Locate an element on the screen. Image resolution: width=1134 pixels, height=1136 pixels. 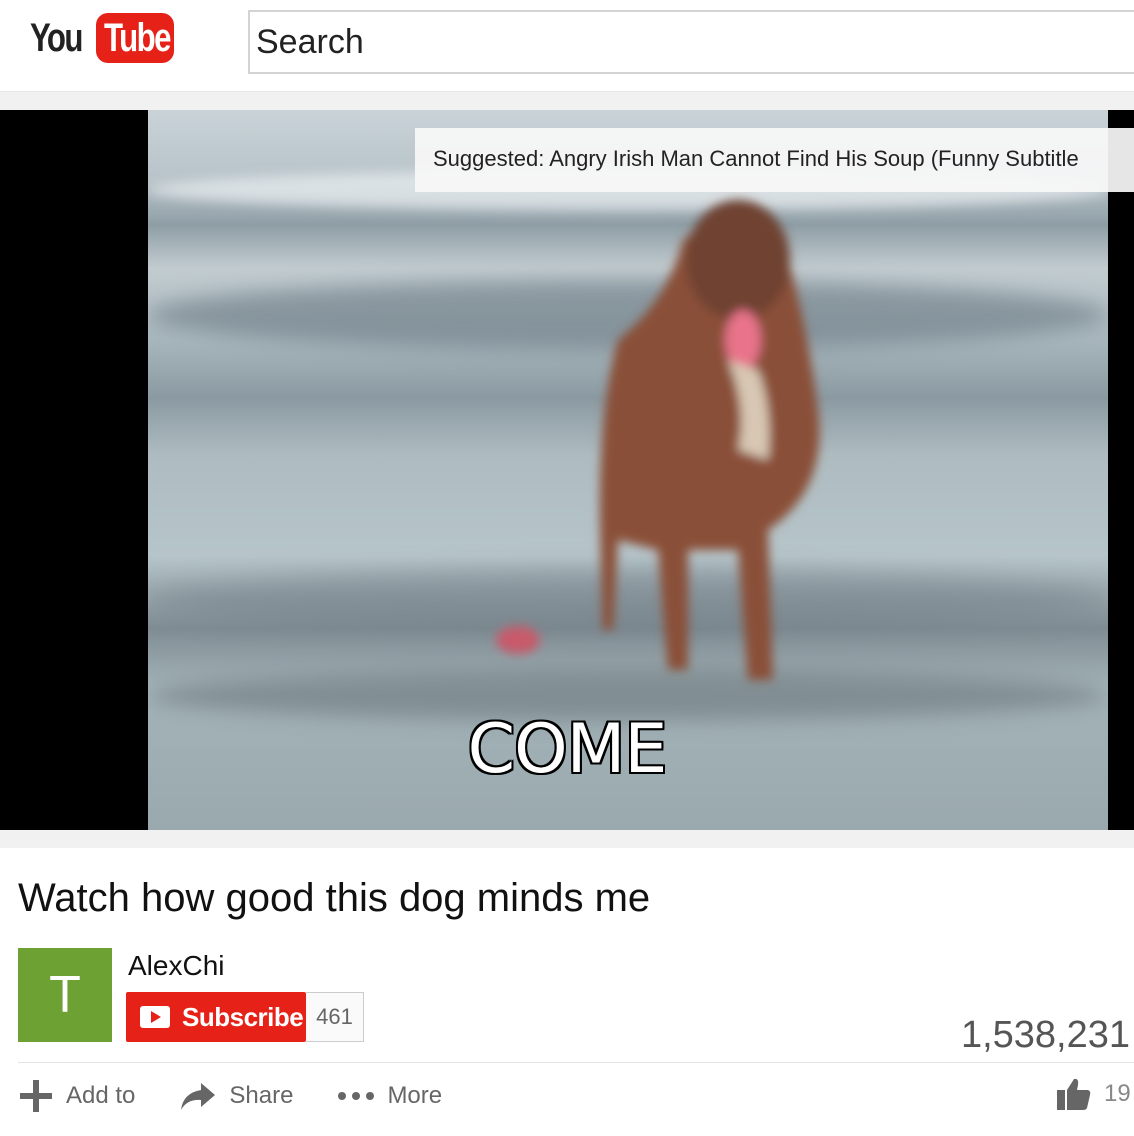
more-dots-icon is located at coordinates (356, 1096).